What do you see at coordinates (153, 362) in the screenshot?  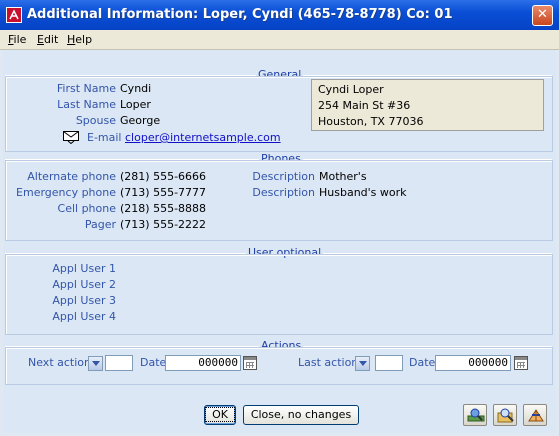 I see `next-date-label: Date` at bounding box center [153, 362].